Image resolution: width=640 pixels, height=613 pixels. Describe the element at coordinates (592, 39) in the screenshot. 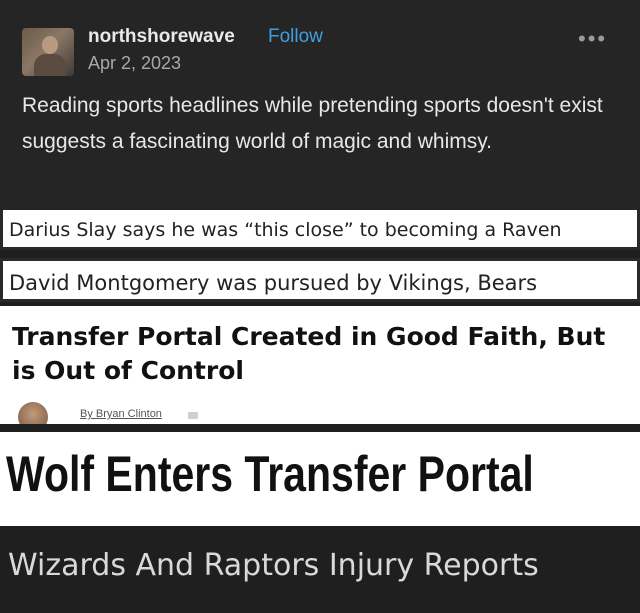

I see `more-options-icon: •••` at that location.